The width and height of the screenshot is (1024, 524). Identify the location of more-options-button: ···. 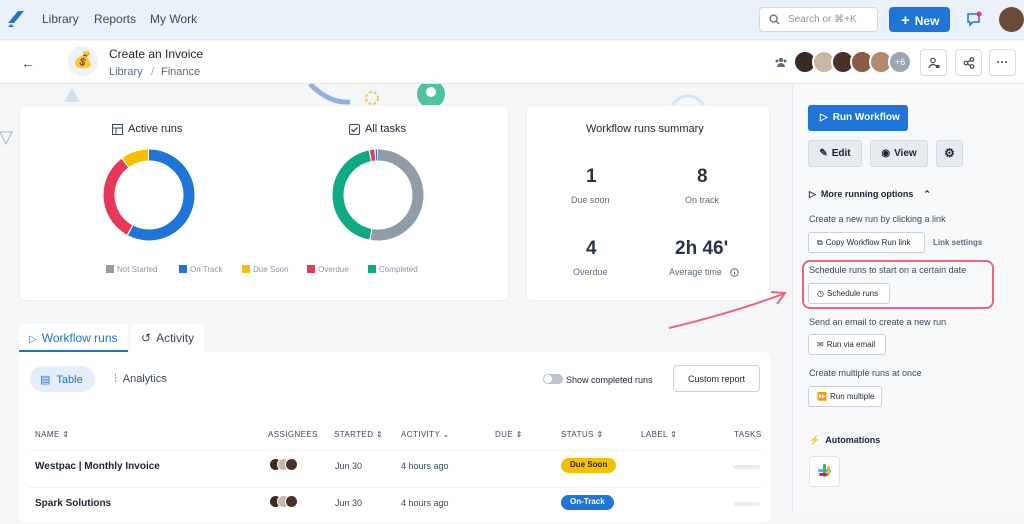
(1002, 62).